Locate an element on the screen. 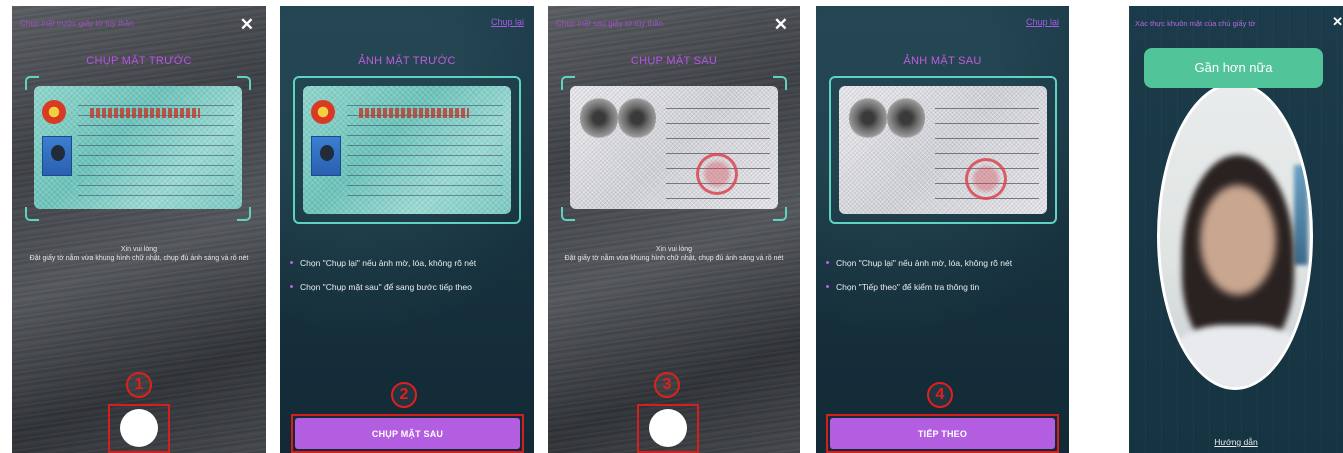 The image size is (1343, 453). button-highlight: CHỤP MẶT SAU is located at coordinates (407, 433).